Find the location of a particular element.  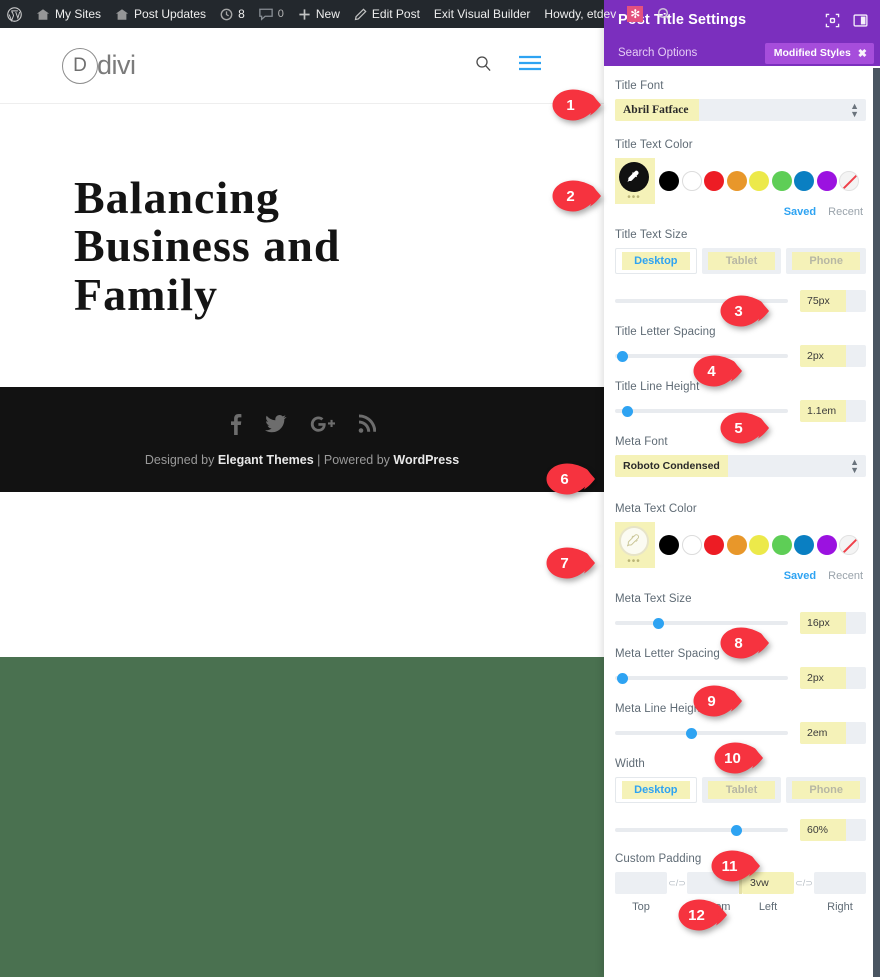

width-input: 60% is located at coordinates (833, 830).